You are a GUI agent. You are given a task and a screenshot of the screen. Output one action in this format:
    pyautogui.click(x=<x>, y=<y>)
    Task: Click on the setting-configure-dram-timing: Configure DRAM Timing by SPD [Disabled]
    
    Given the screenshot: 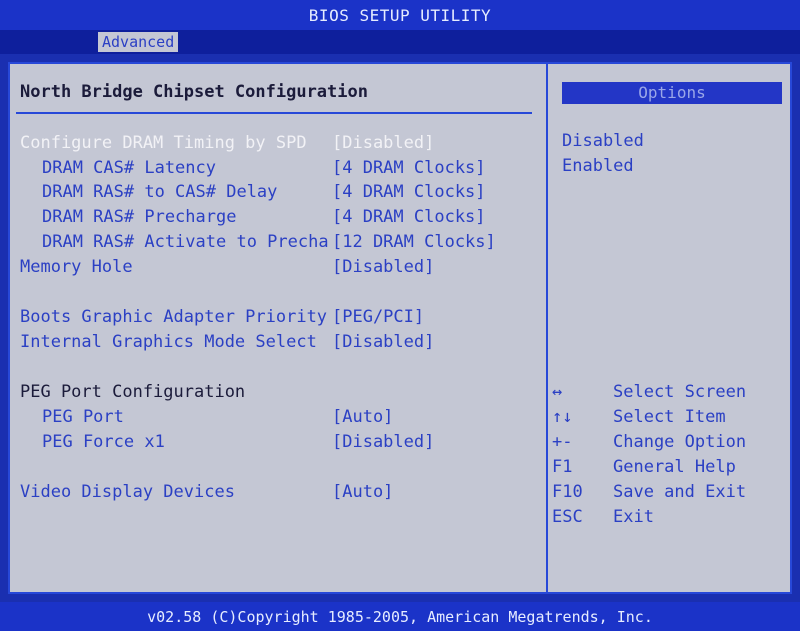 What is the action you would take?
    pyautogui.click(x=275, y=143)
    